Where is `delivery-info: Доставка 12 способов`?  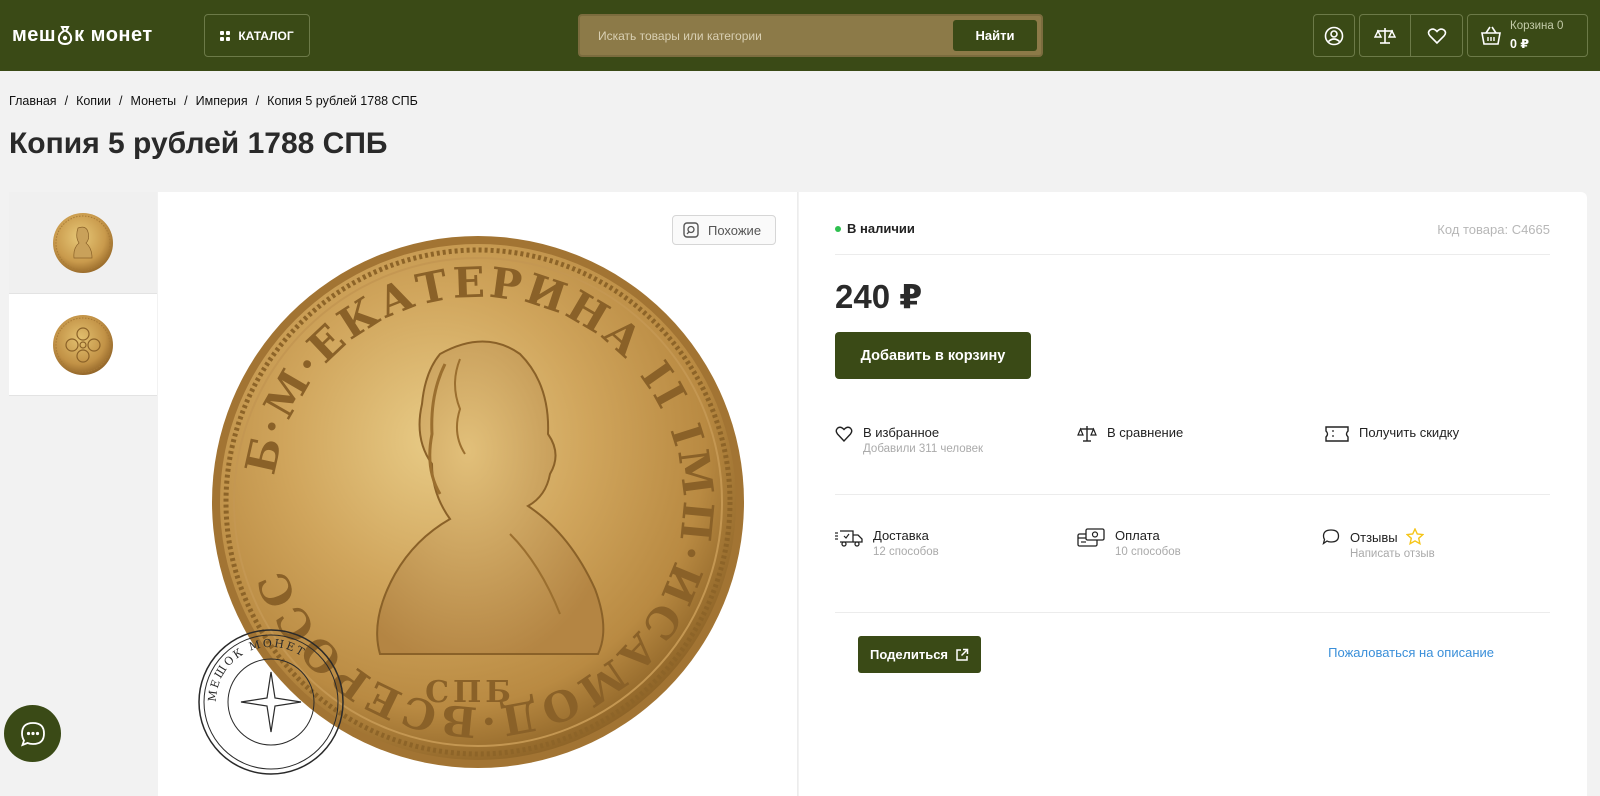 delivery-info: Доставка 12 способов is located at coordinates (887, 544).